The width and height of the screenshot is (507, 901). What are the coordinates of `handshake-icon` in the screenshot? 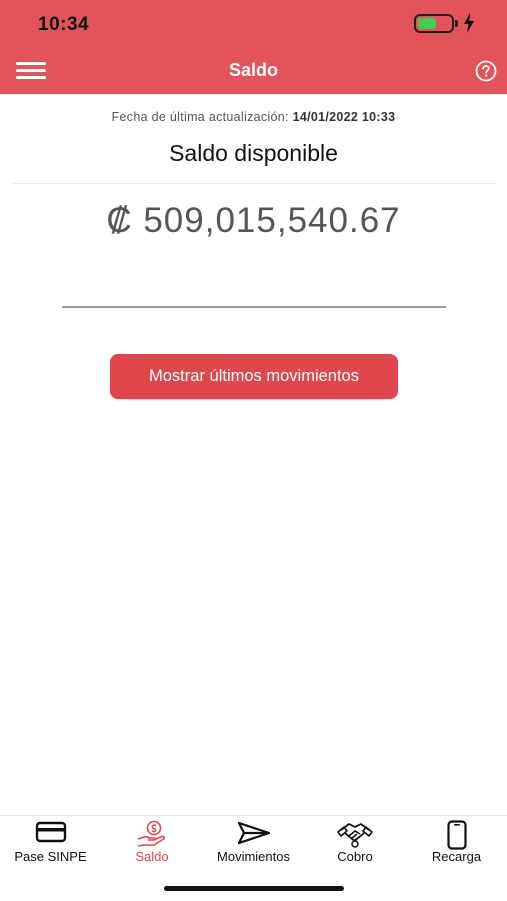 It's located at (355, 835).